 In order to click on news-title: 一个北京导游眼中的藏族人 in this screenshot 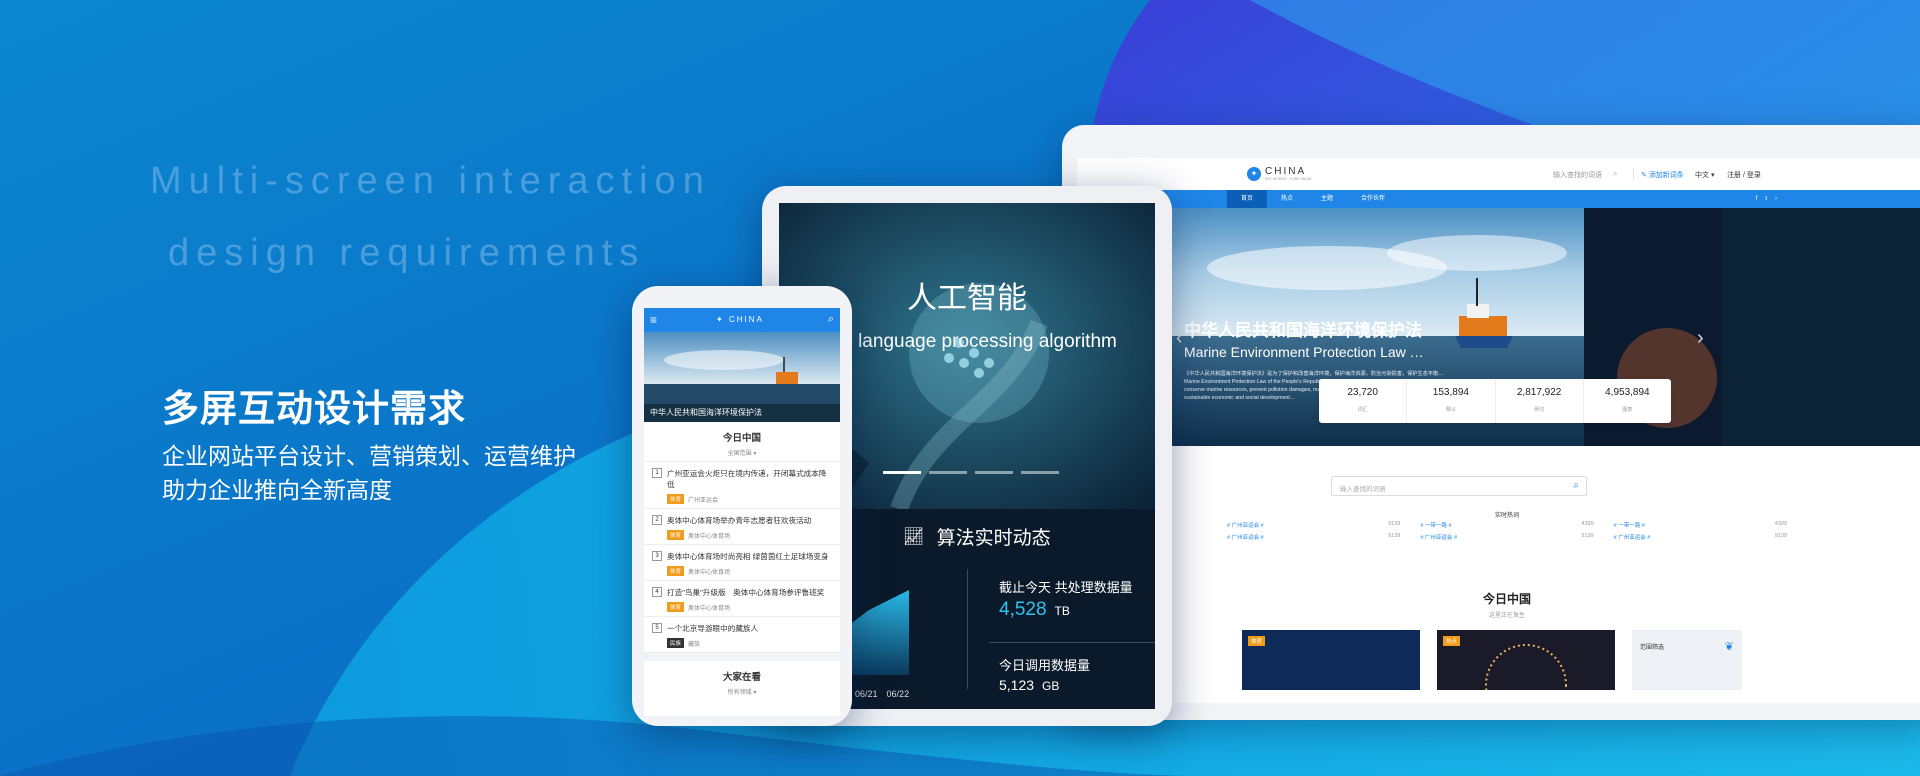, I will do `click(713, 628)`.